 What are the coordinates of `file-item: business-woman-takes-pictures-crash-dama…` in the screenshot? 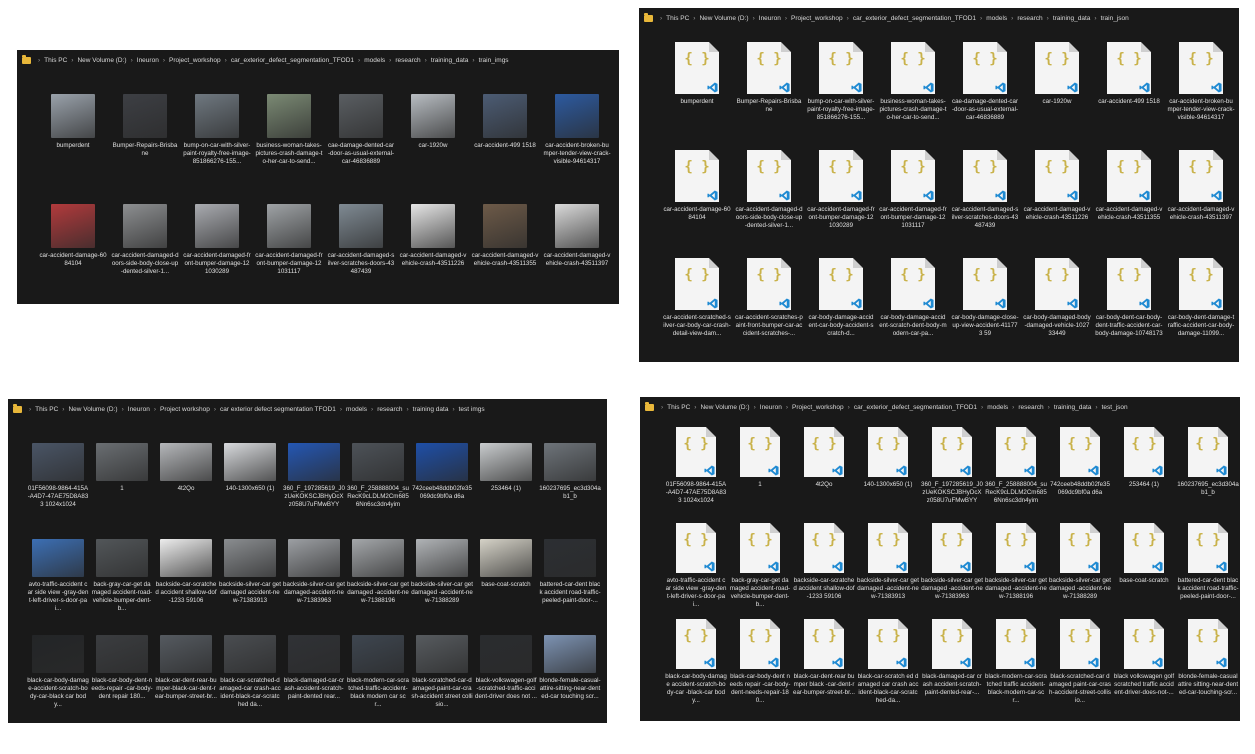 It's located at (289, 149).